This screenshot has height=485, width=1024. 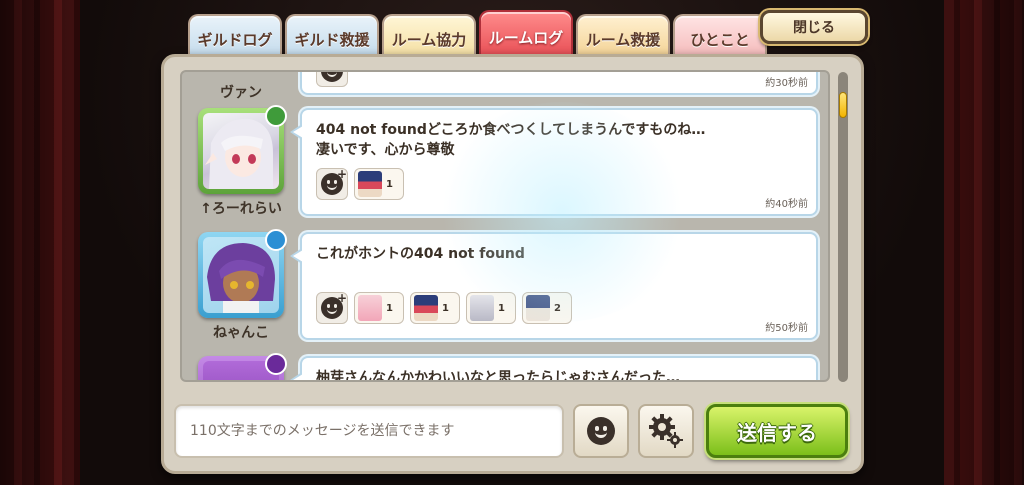 I want to click on water-attribute-icon, so click(x=276, y=240).